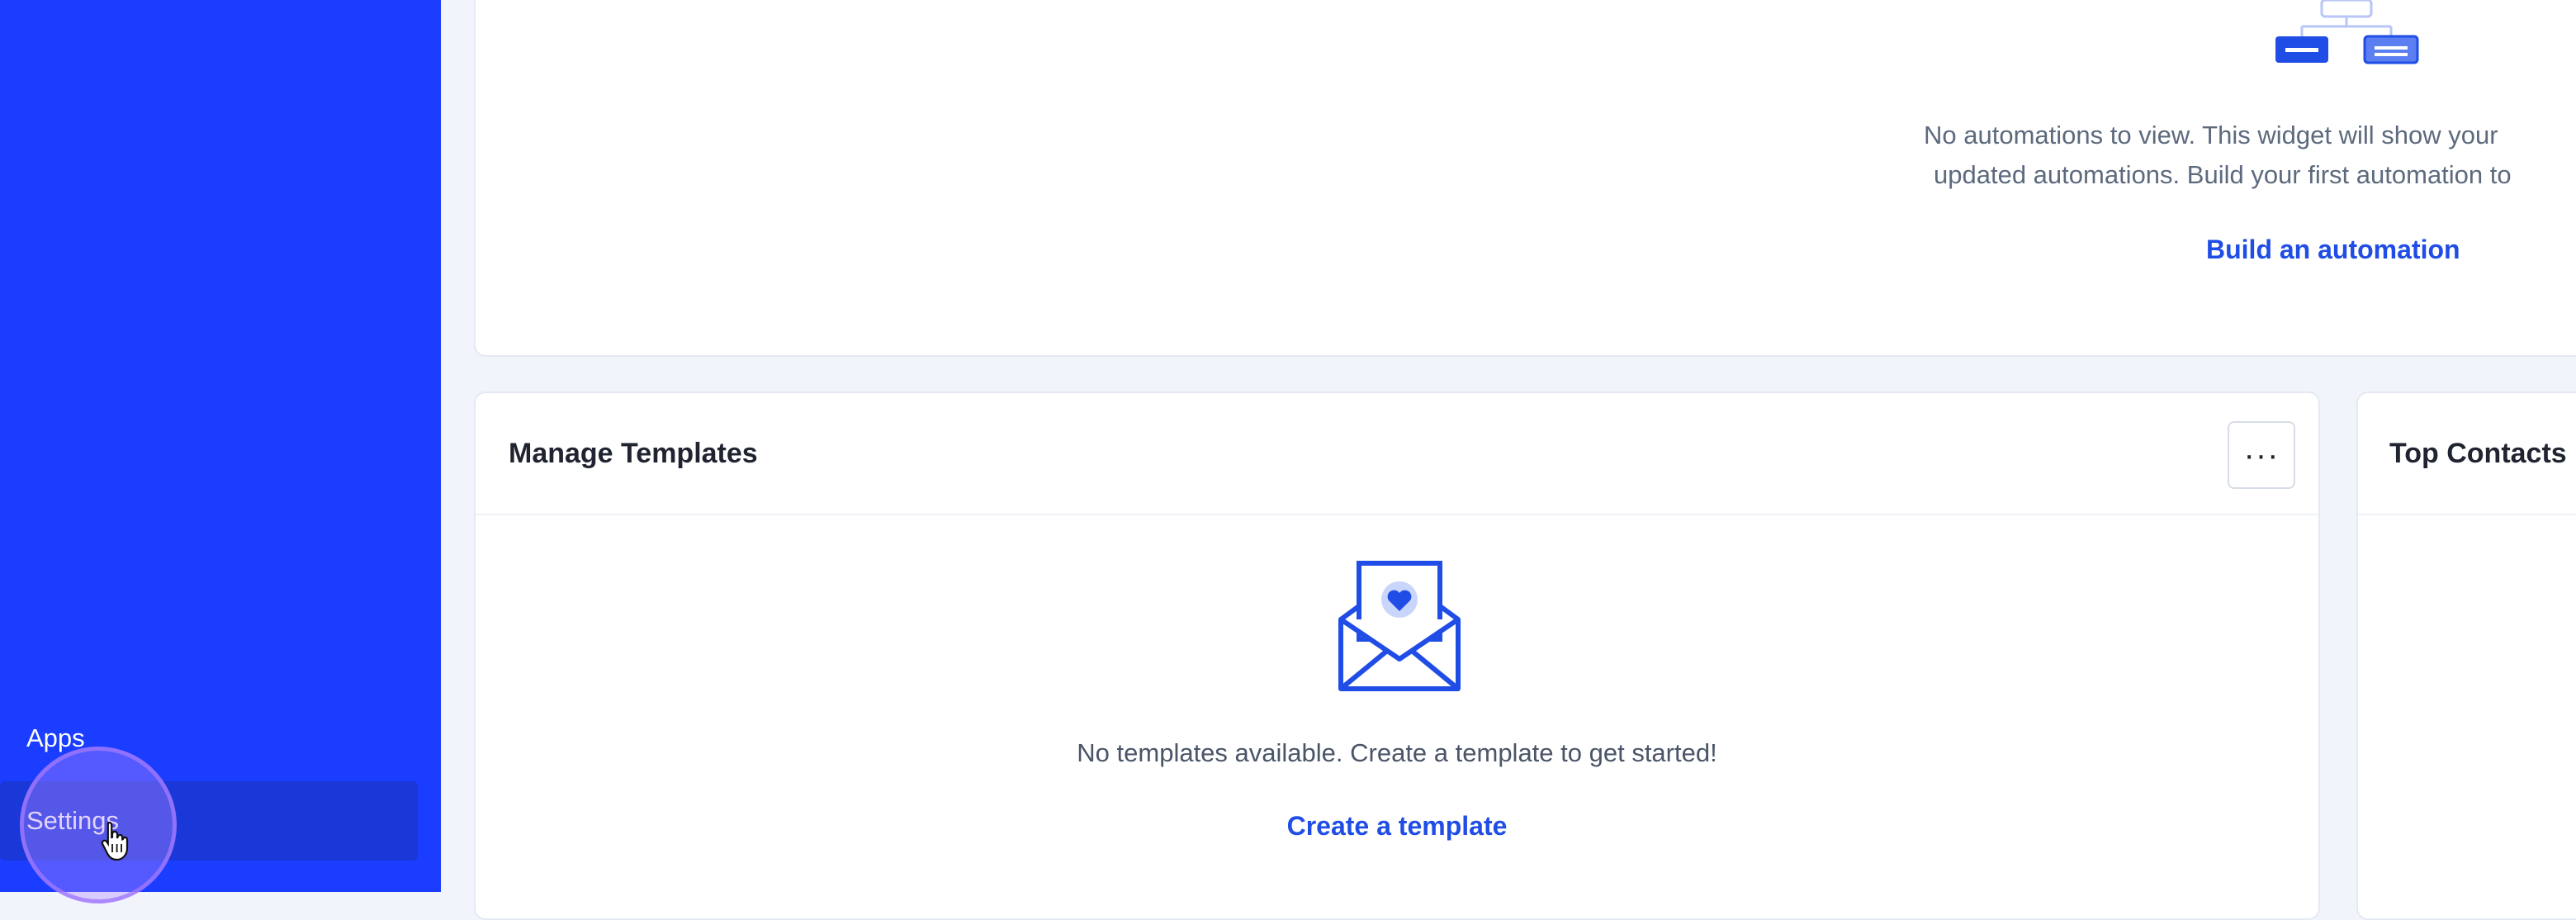  What do you see at coordinates (2478, 453) in the screenshot?
I see `card-title: Top Contacts` at bounding box center [2478, 453].